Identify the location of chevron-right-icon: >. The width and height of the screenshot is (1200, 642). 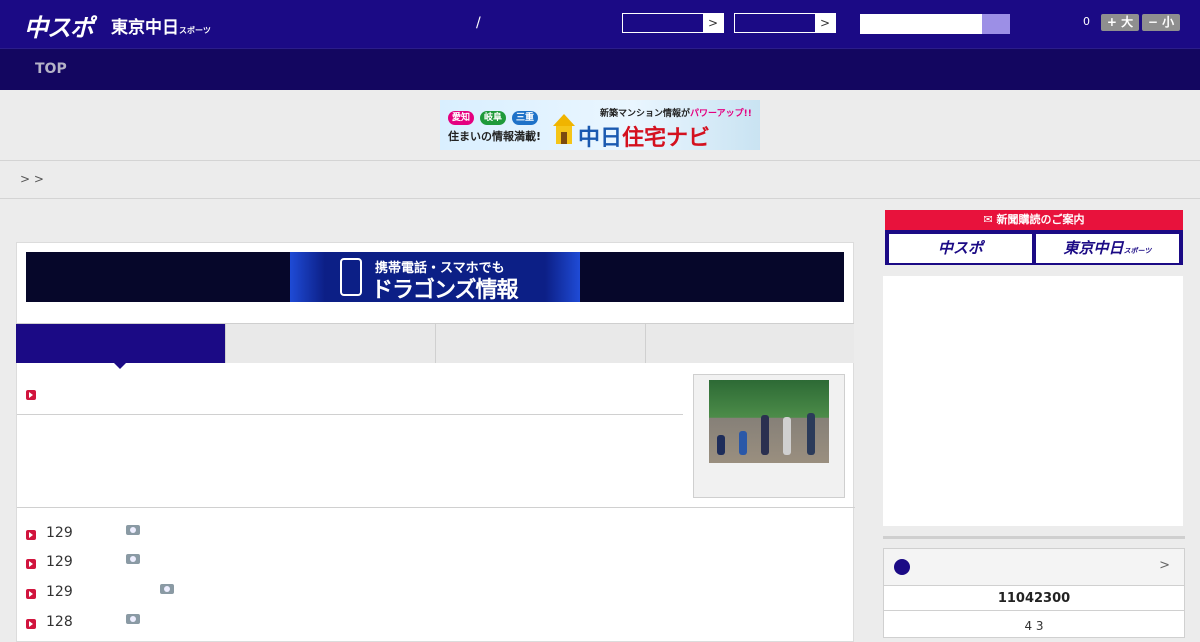
(1164, 565).